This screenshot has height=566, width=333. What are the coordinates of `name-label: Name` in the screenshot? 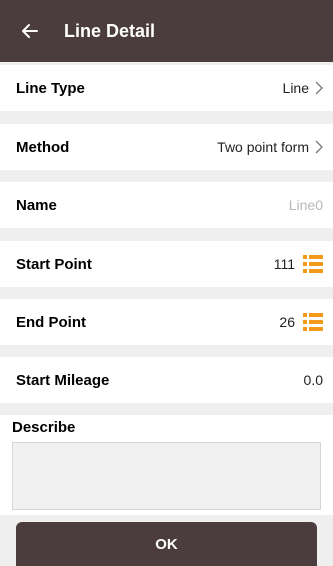 It's located at (36, 205).